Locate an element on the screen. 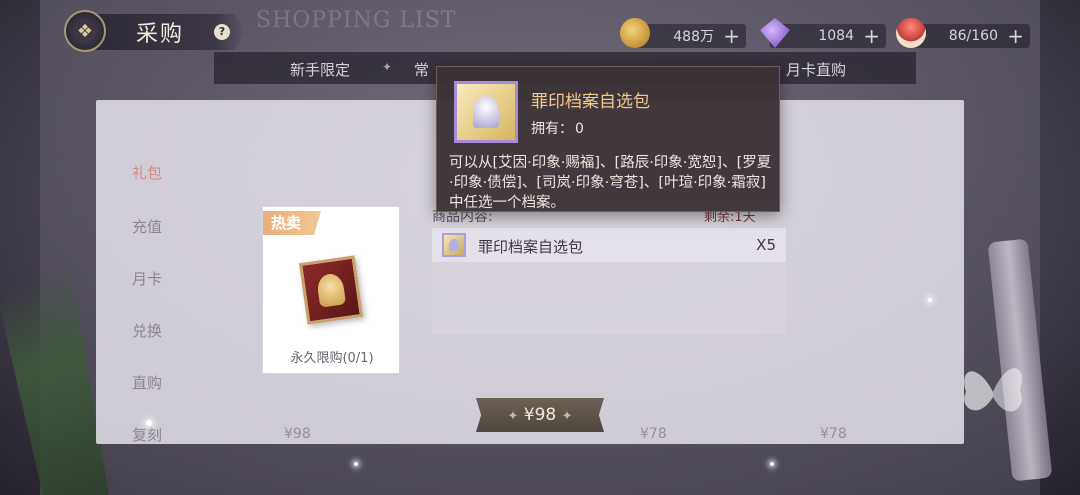  help-icon: ? is located at coordinates (222, 32).